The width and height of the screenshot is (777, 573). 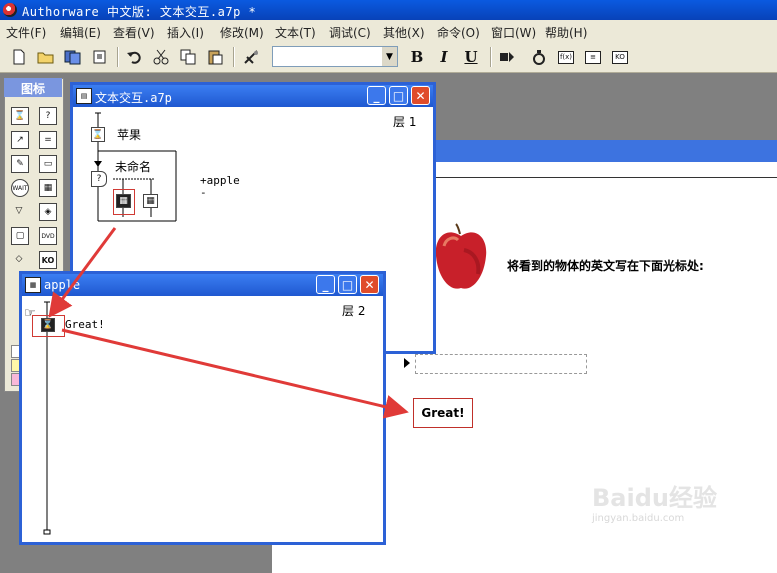 What do you see at coordinates (638, 518) in the screenshot?
I see `watermark-url: jingyan.baidu.com` at bounding box center [638, 518].